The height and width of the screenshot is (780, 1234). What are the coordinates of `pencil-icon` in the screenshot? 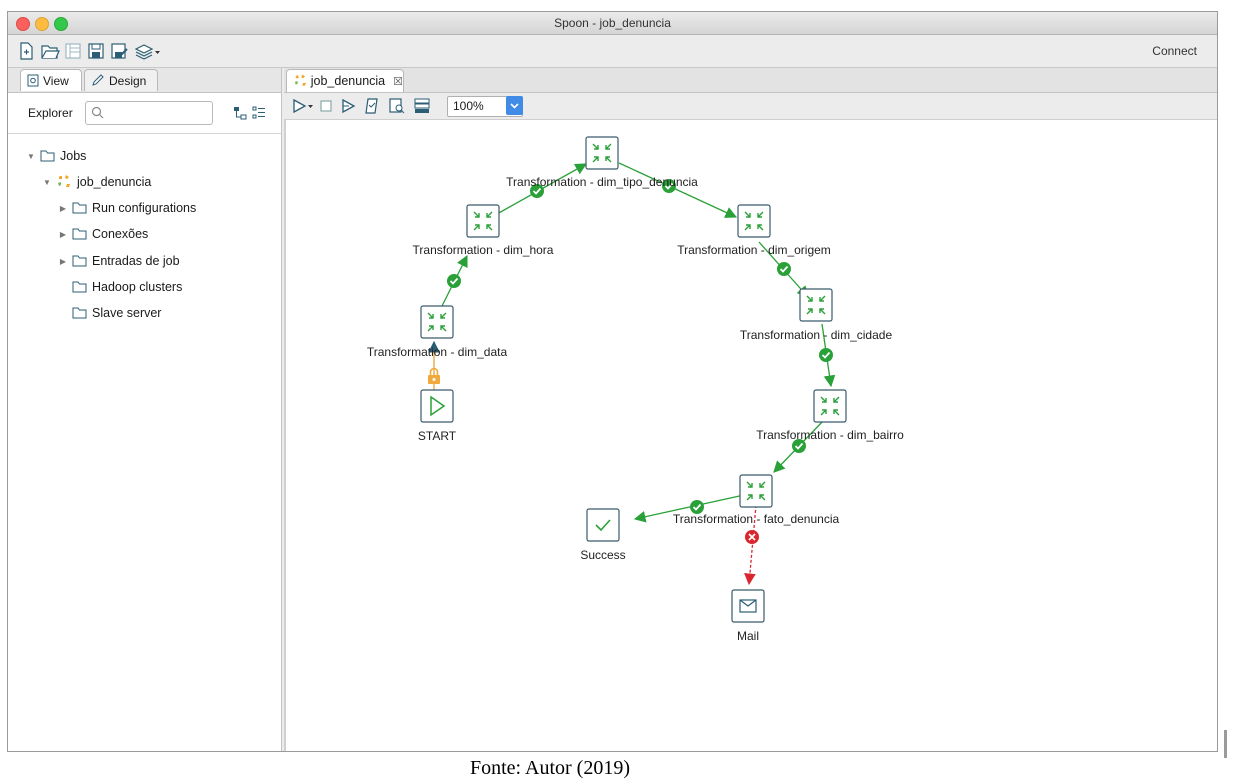 It's located at (98, 80).